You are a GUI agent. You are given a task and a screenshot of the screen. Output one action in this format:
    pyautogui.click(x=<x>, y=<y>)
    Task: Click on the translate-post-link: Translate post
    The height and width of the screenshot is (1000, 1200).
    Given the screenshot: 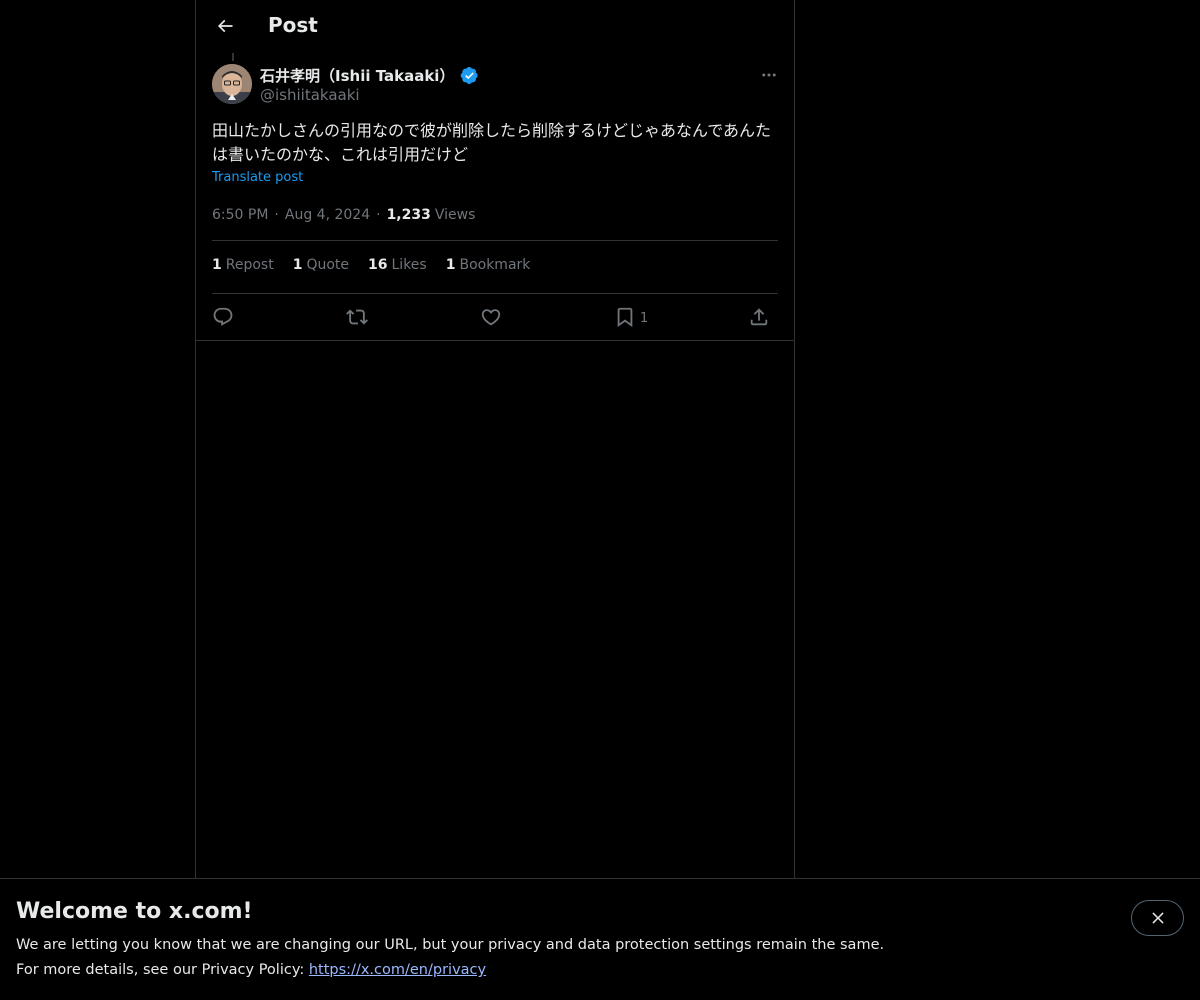 What is the action you would take?
    pyautogui.click(x=257, y=177)
    